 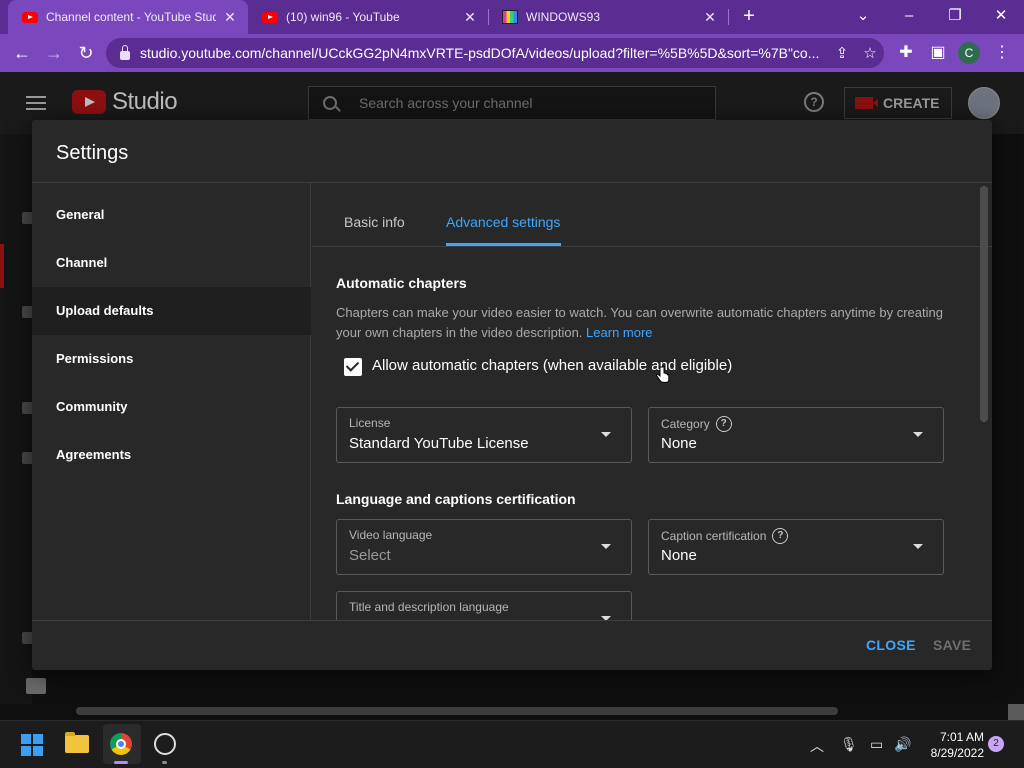 I want to click on channel-avatar, so click(x=984, y=103).